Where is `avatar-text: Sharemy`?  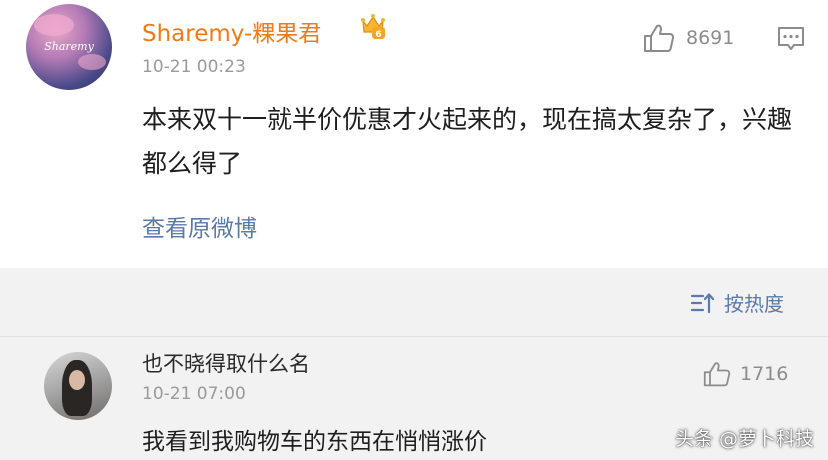
avatar-text: Sharemy is located at coordinates (69, 46).